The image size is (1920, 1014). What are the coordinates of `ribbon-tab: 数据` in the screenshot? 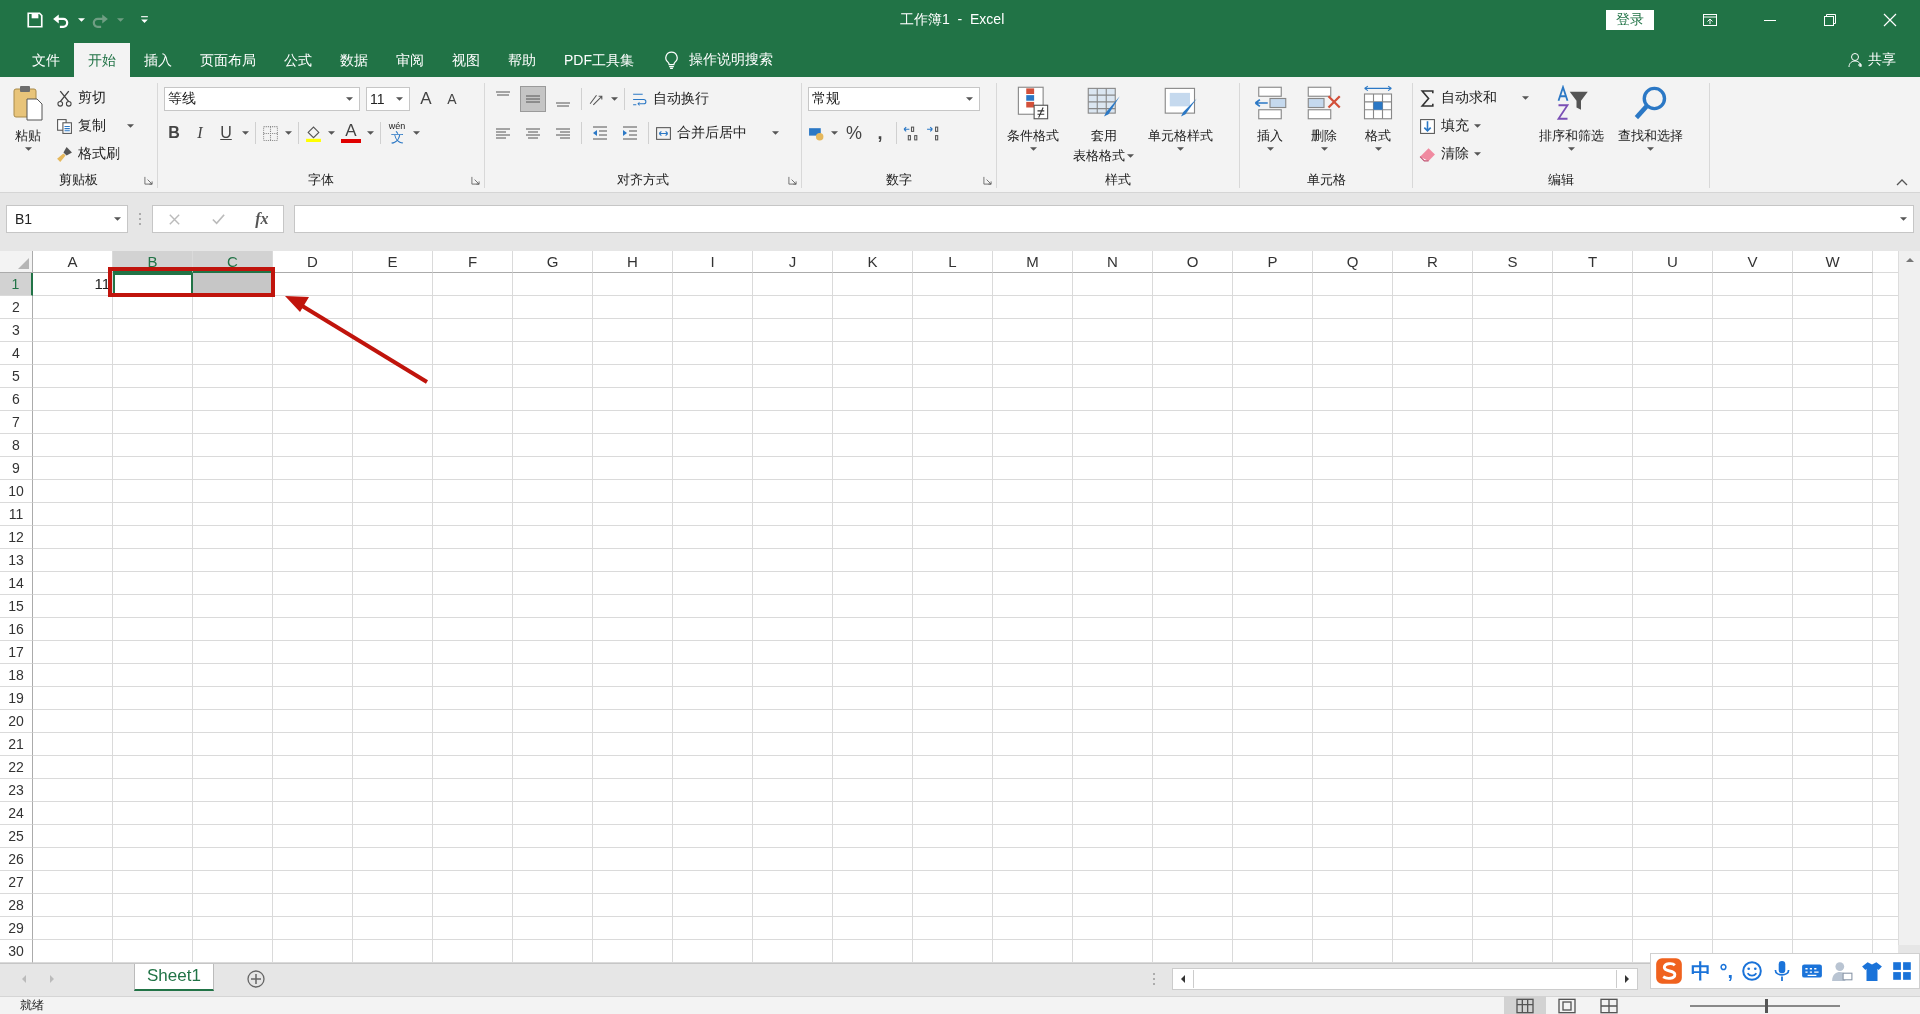 It's located at (354, 60).